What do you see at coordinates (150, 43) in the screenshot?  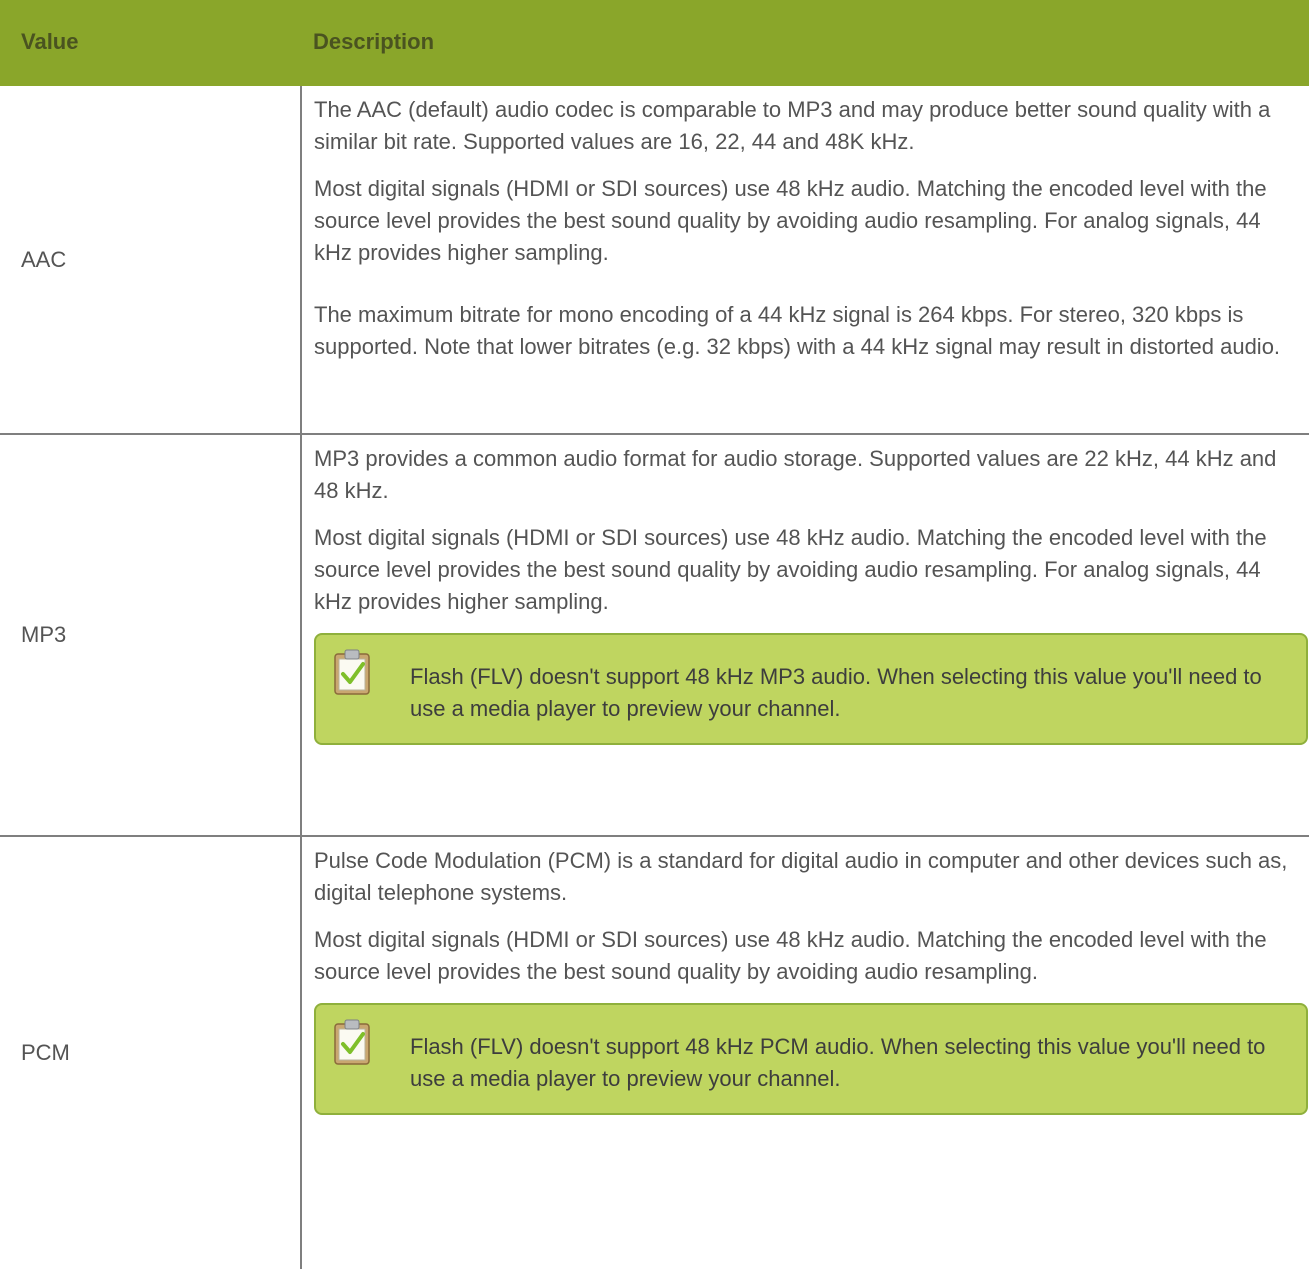 I see `column-header-value: Value` at bounding box center [150, 43].